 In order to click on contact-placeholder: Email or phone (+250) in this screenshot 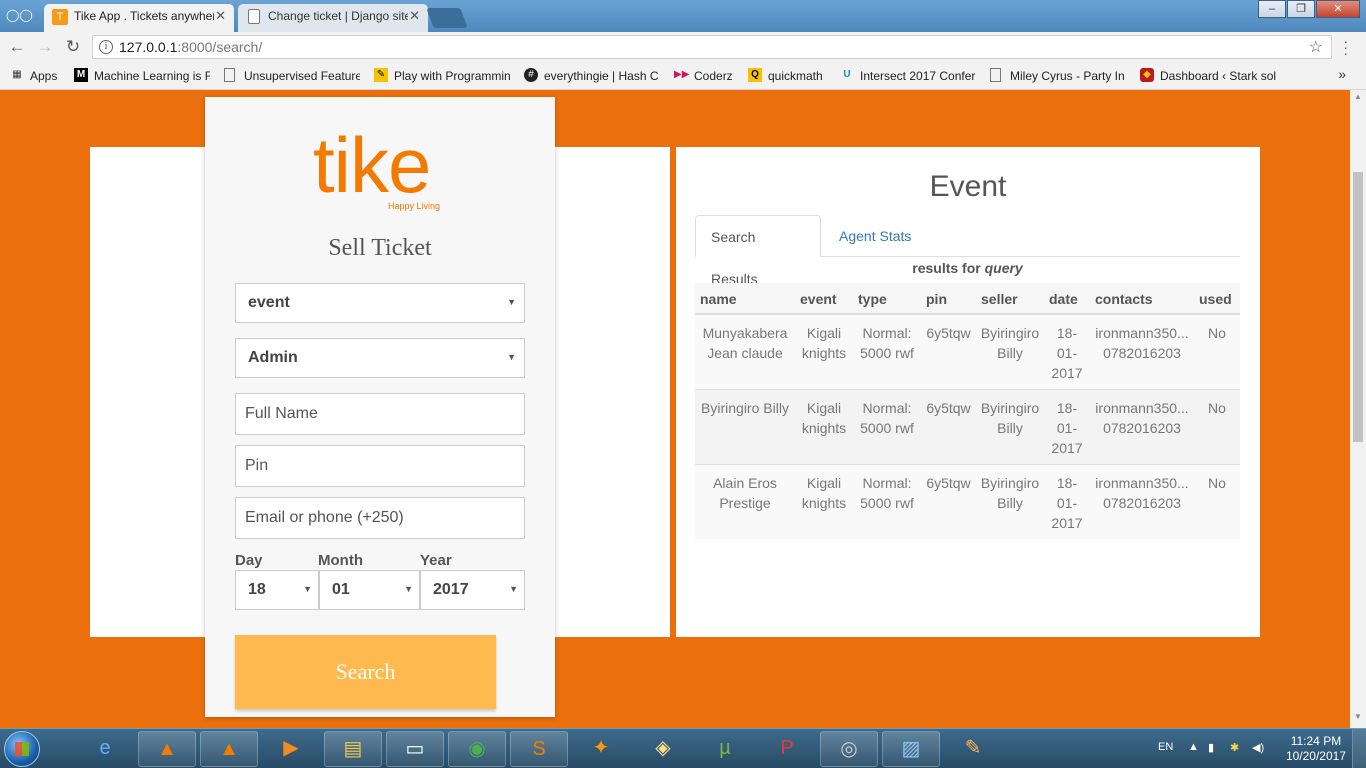, I will do `click(324, 517)`.